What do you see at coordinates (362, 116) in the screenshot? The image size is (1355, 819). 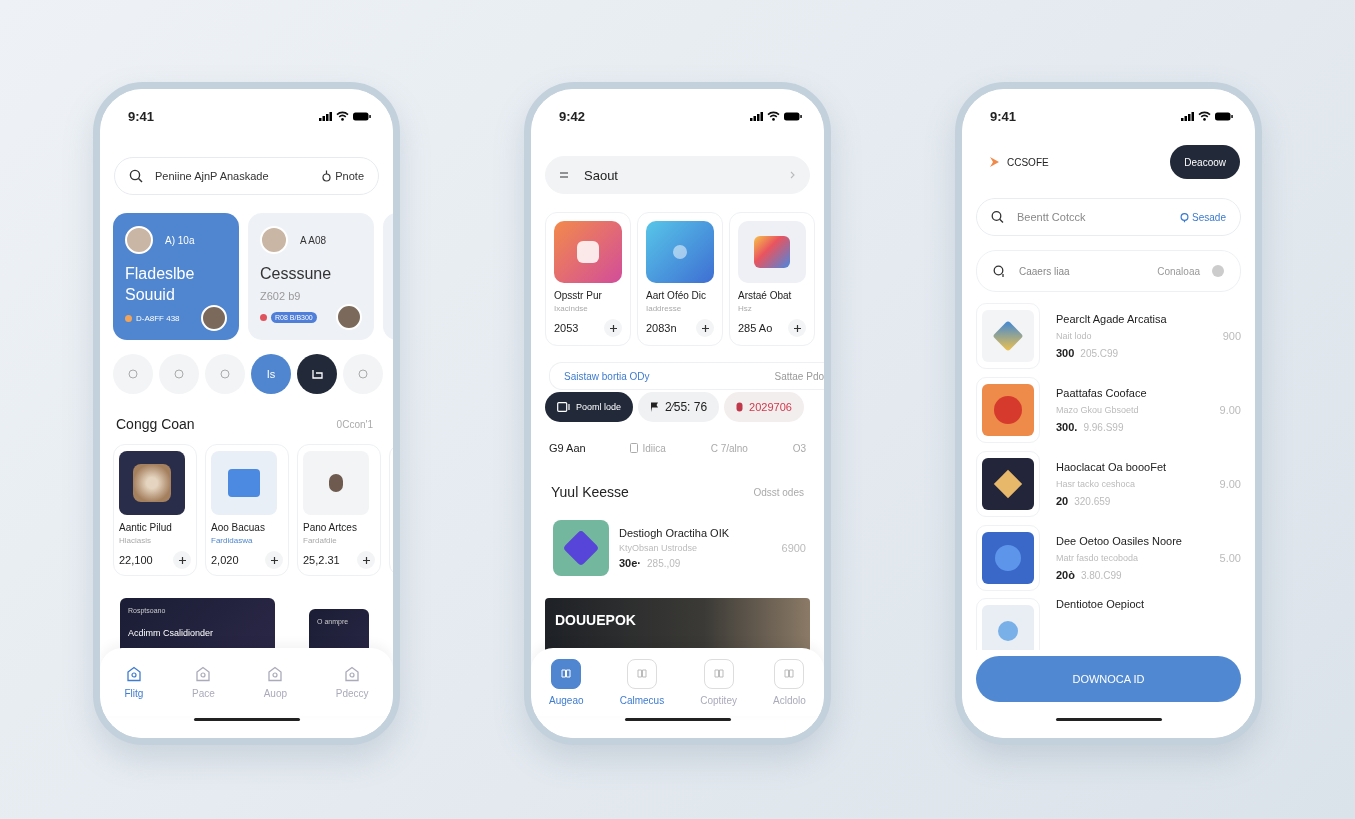 I see `battery-icon` at bounding box center [362, 116].